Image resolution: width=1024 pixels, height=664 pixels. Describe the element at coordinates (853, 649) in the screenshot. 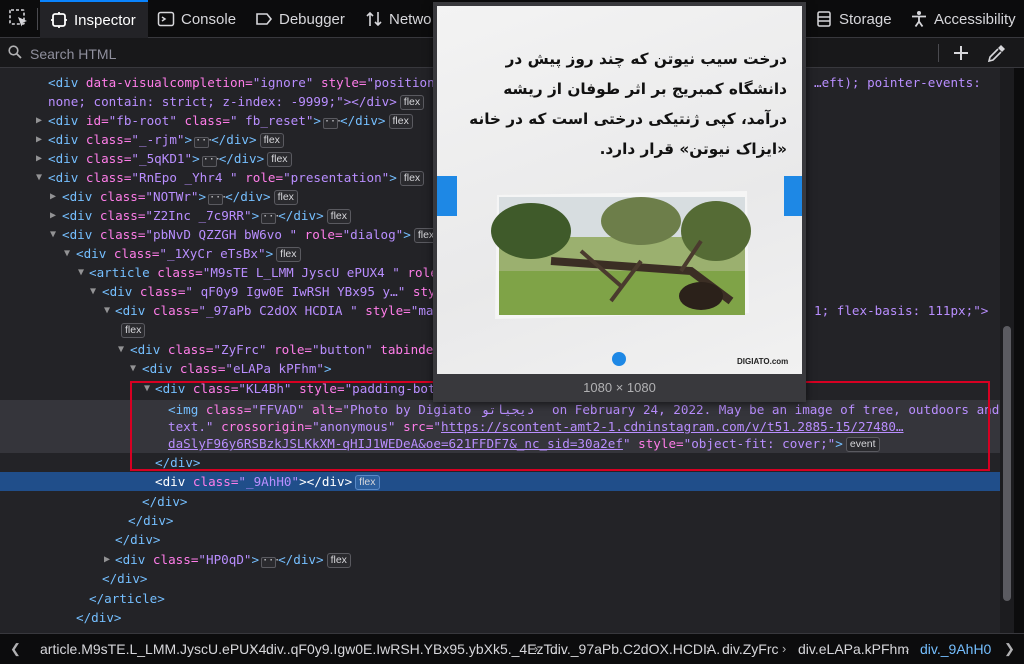

I see `breadcrumb-item: div.eLAPa.kPFhm` at that location.